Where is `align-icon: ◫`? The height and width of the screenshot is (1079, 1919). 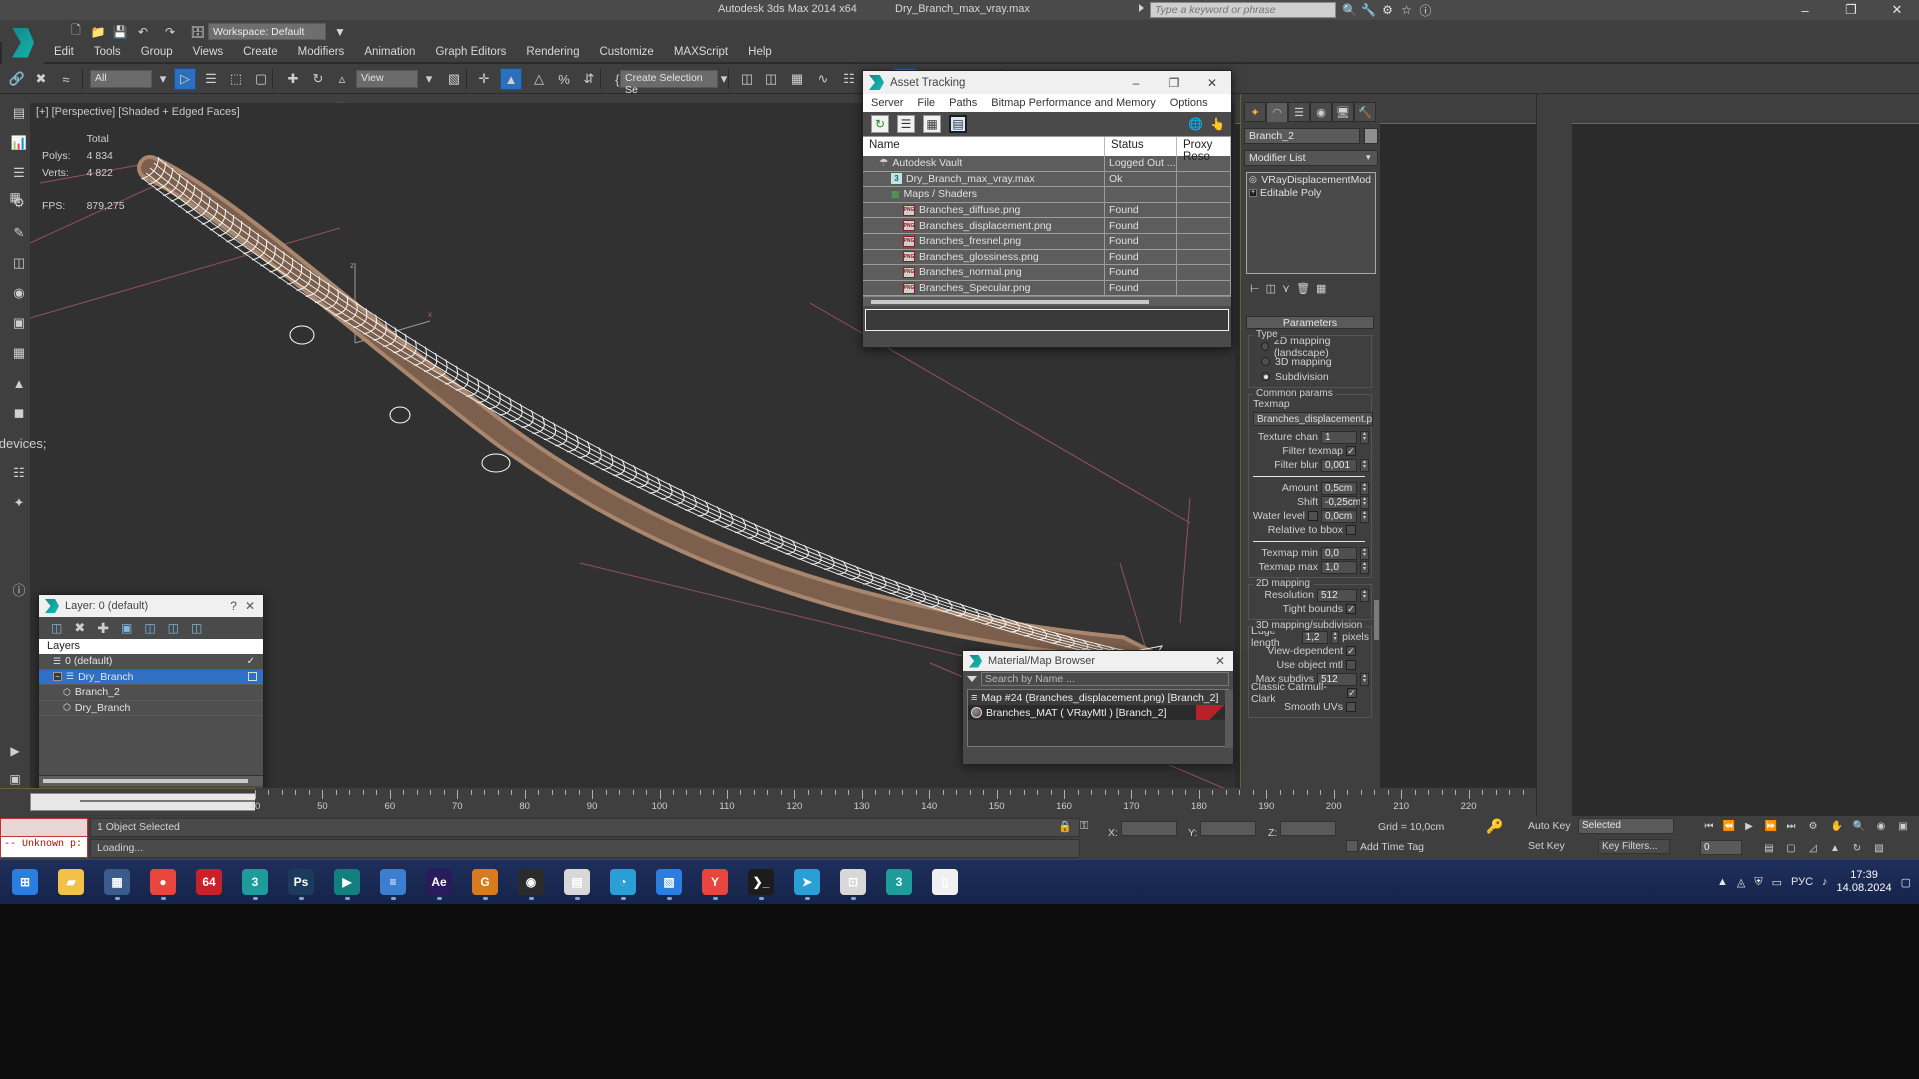 align-icon: ◫ is located at coordinates (747, 79).